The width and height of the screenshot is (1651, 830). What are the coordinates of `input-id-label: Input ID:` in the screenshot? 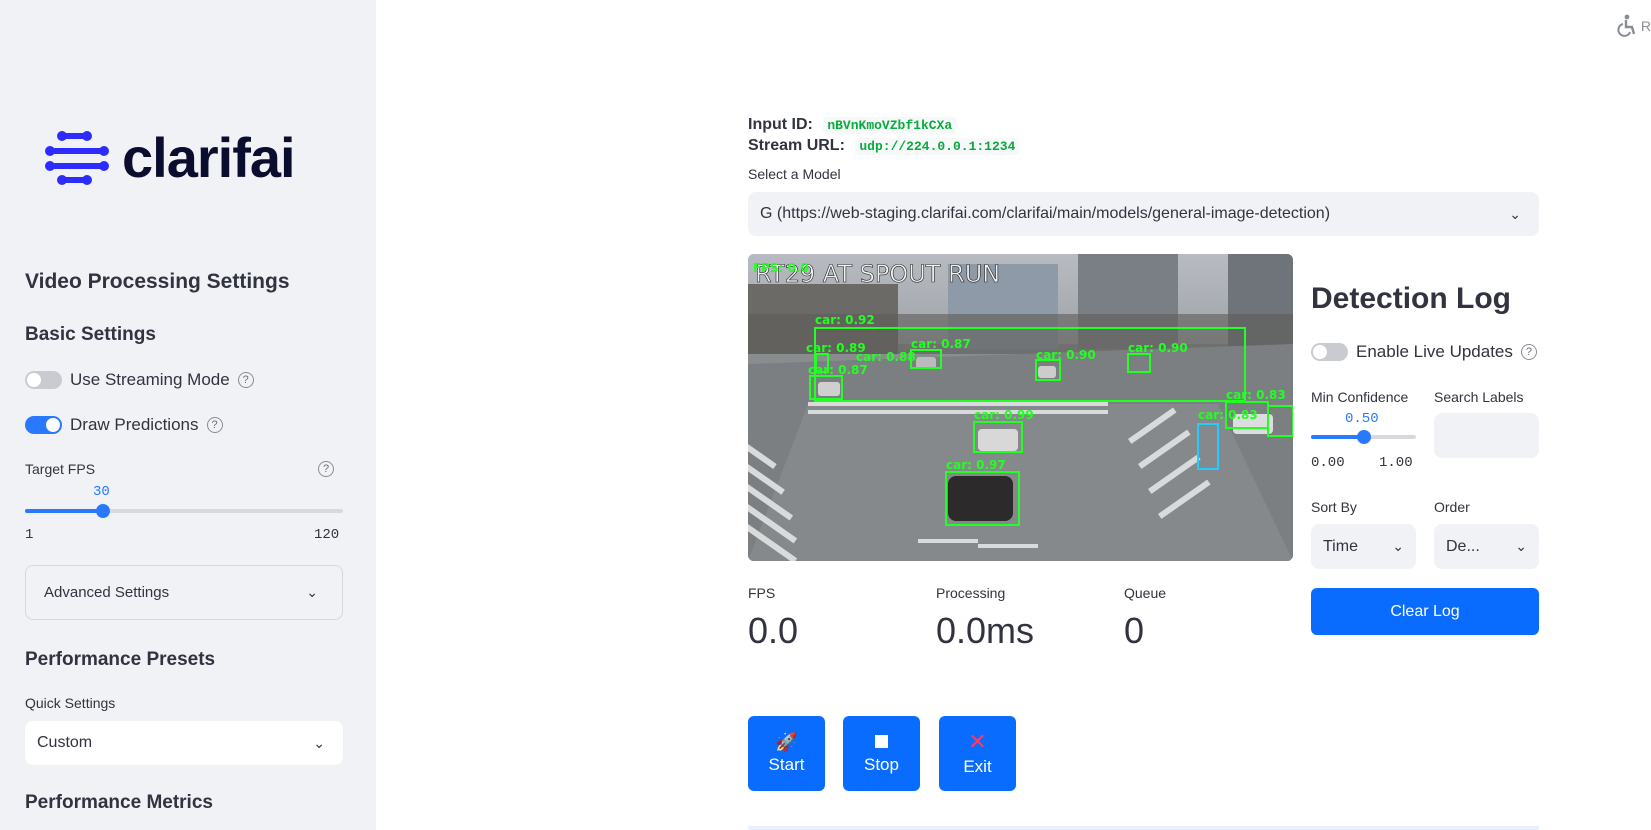 It's located at (780, 124).